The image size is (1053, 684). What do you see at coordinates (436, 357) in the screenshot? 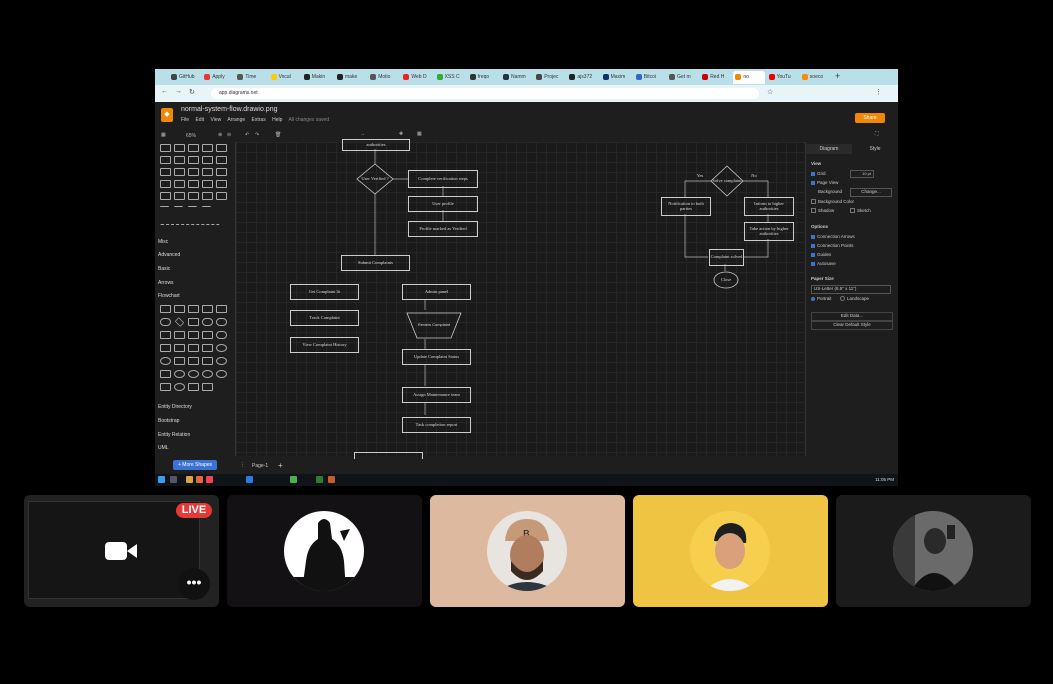
I see `update-status-node: Update Complaint Status` at bounding box center [436, 357].